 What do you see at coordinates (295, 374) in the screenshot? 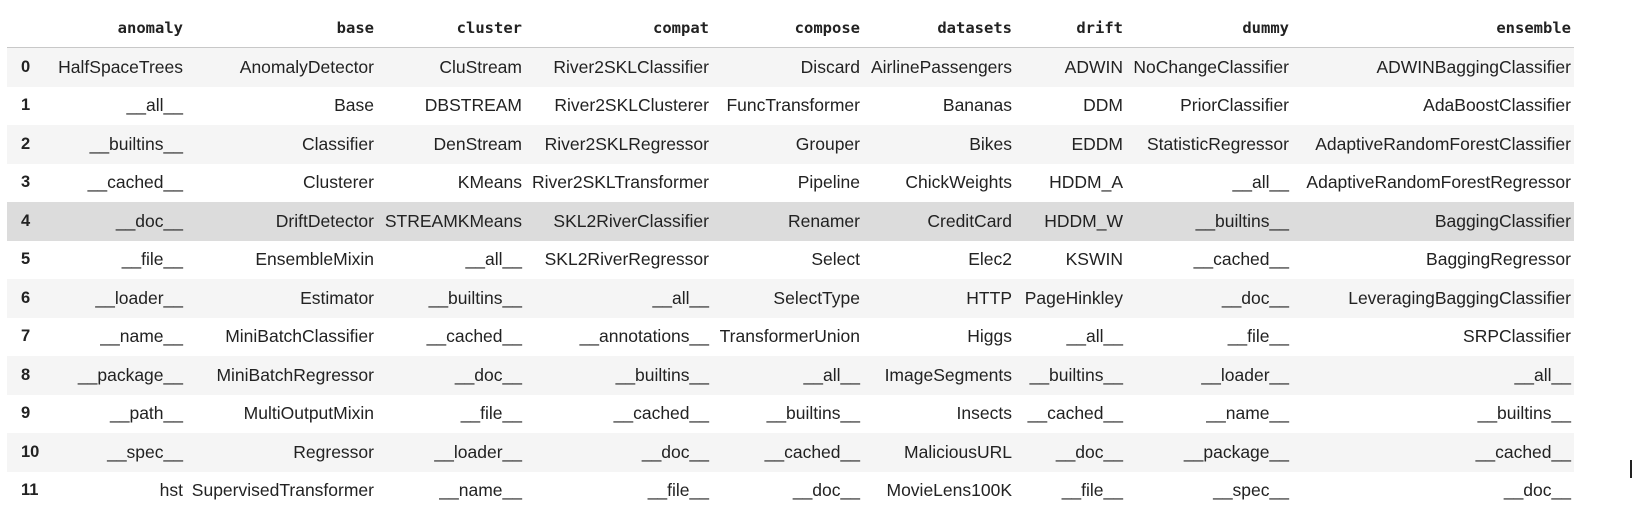
I see `table-cell: MiniBatchRegressor` at bounding box center [295, 374].